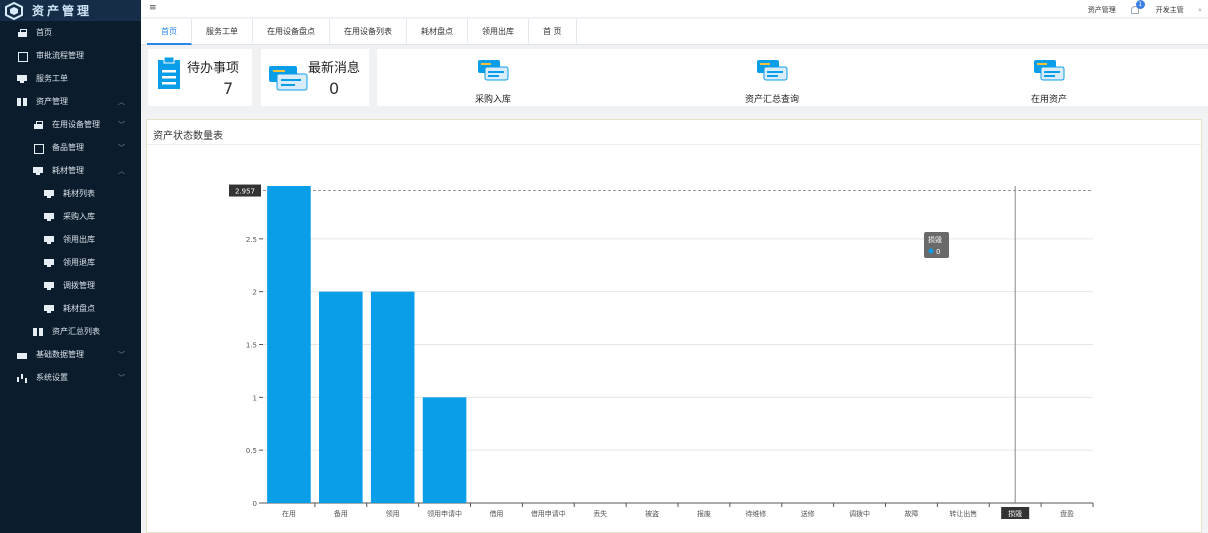 This screenshot has height=533, width=1208. Describe the element at coordinates (70, 32) in the screenshot. I see `sidebar-item: 首页` at that location.